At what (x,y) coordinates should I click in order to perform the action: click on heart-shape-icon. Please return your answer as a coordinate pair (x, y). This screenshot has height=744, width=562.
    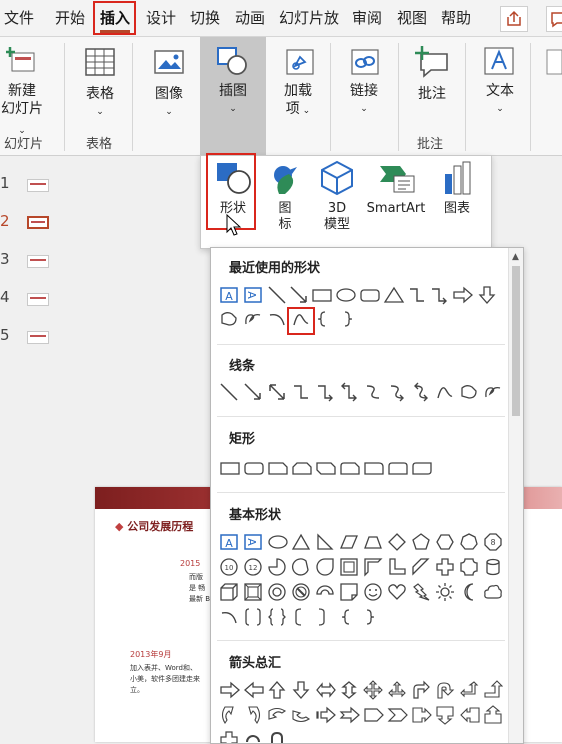
    Looking at the image, I should click on (397, 592).